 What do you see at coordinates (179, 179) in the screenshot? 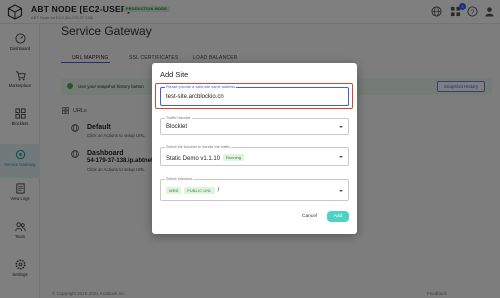
I see `field-legend: Select Interface` at bounding box center [179, 179].